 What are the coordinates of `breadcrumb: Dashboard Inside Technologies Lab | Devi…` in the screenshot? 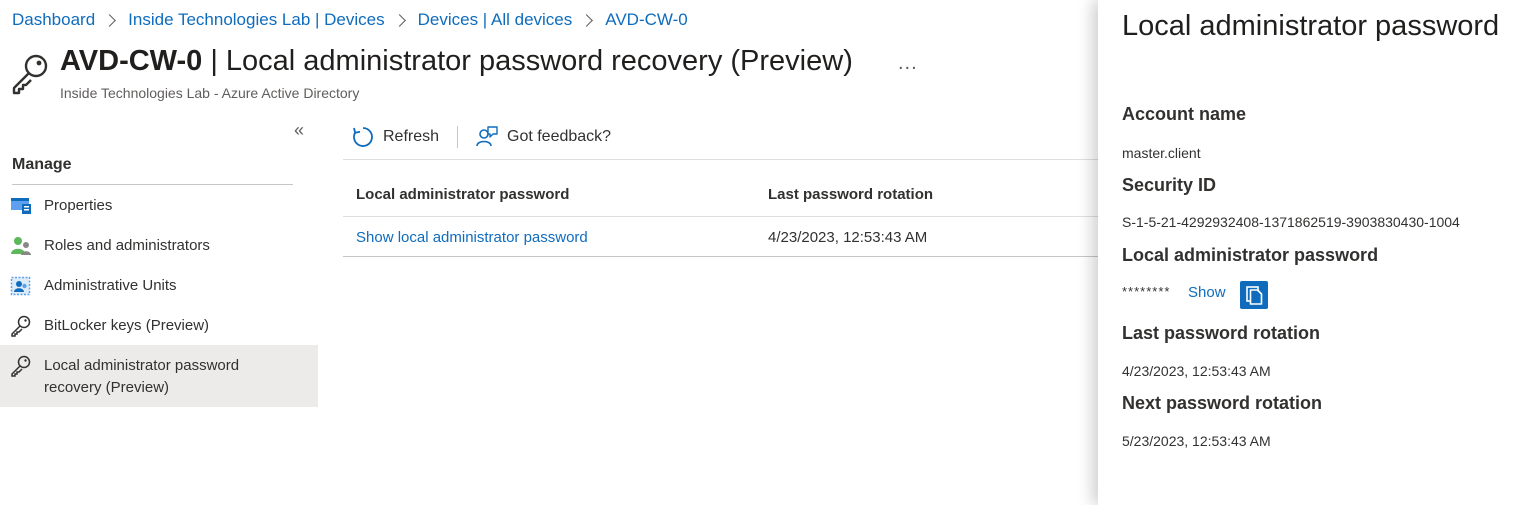 It's located at (350, 20).